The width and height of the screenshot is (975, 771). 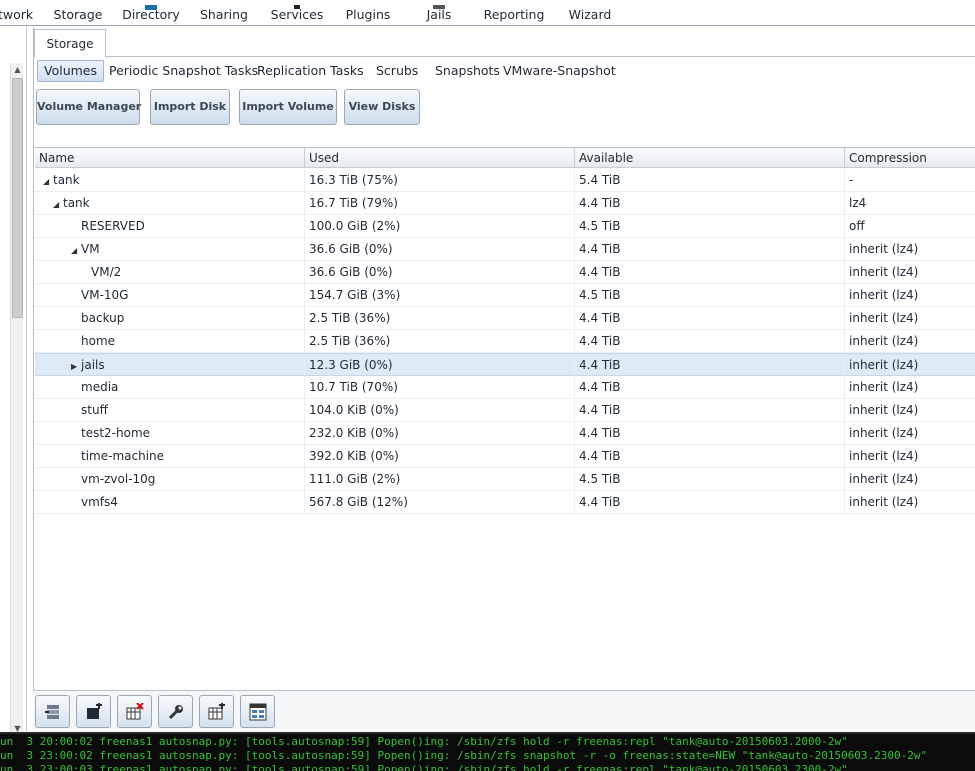 What do you see at coordinates (590, 13) in the screenshot?
I see `nav-wizard: Wizard` at bounding box center [590, 13].